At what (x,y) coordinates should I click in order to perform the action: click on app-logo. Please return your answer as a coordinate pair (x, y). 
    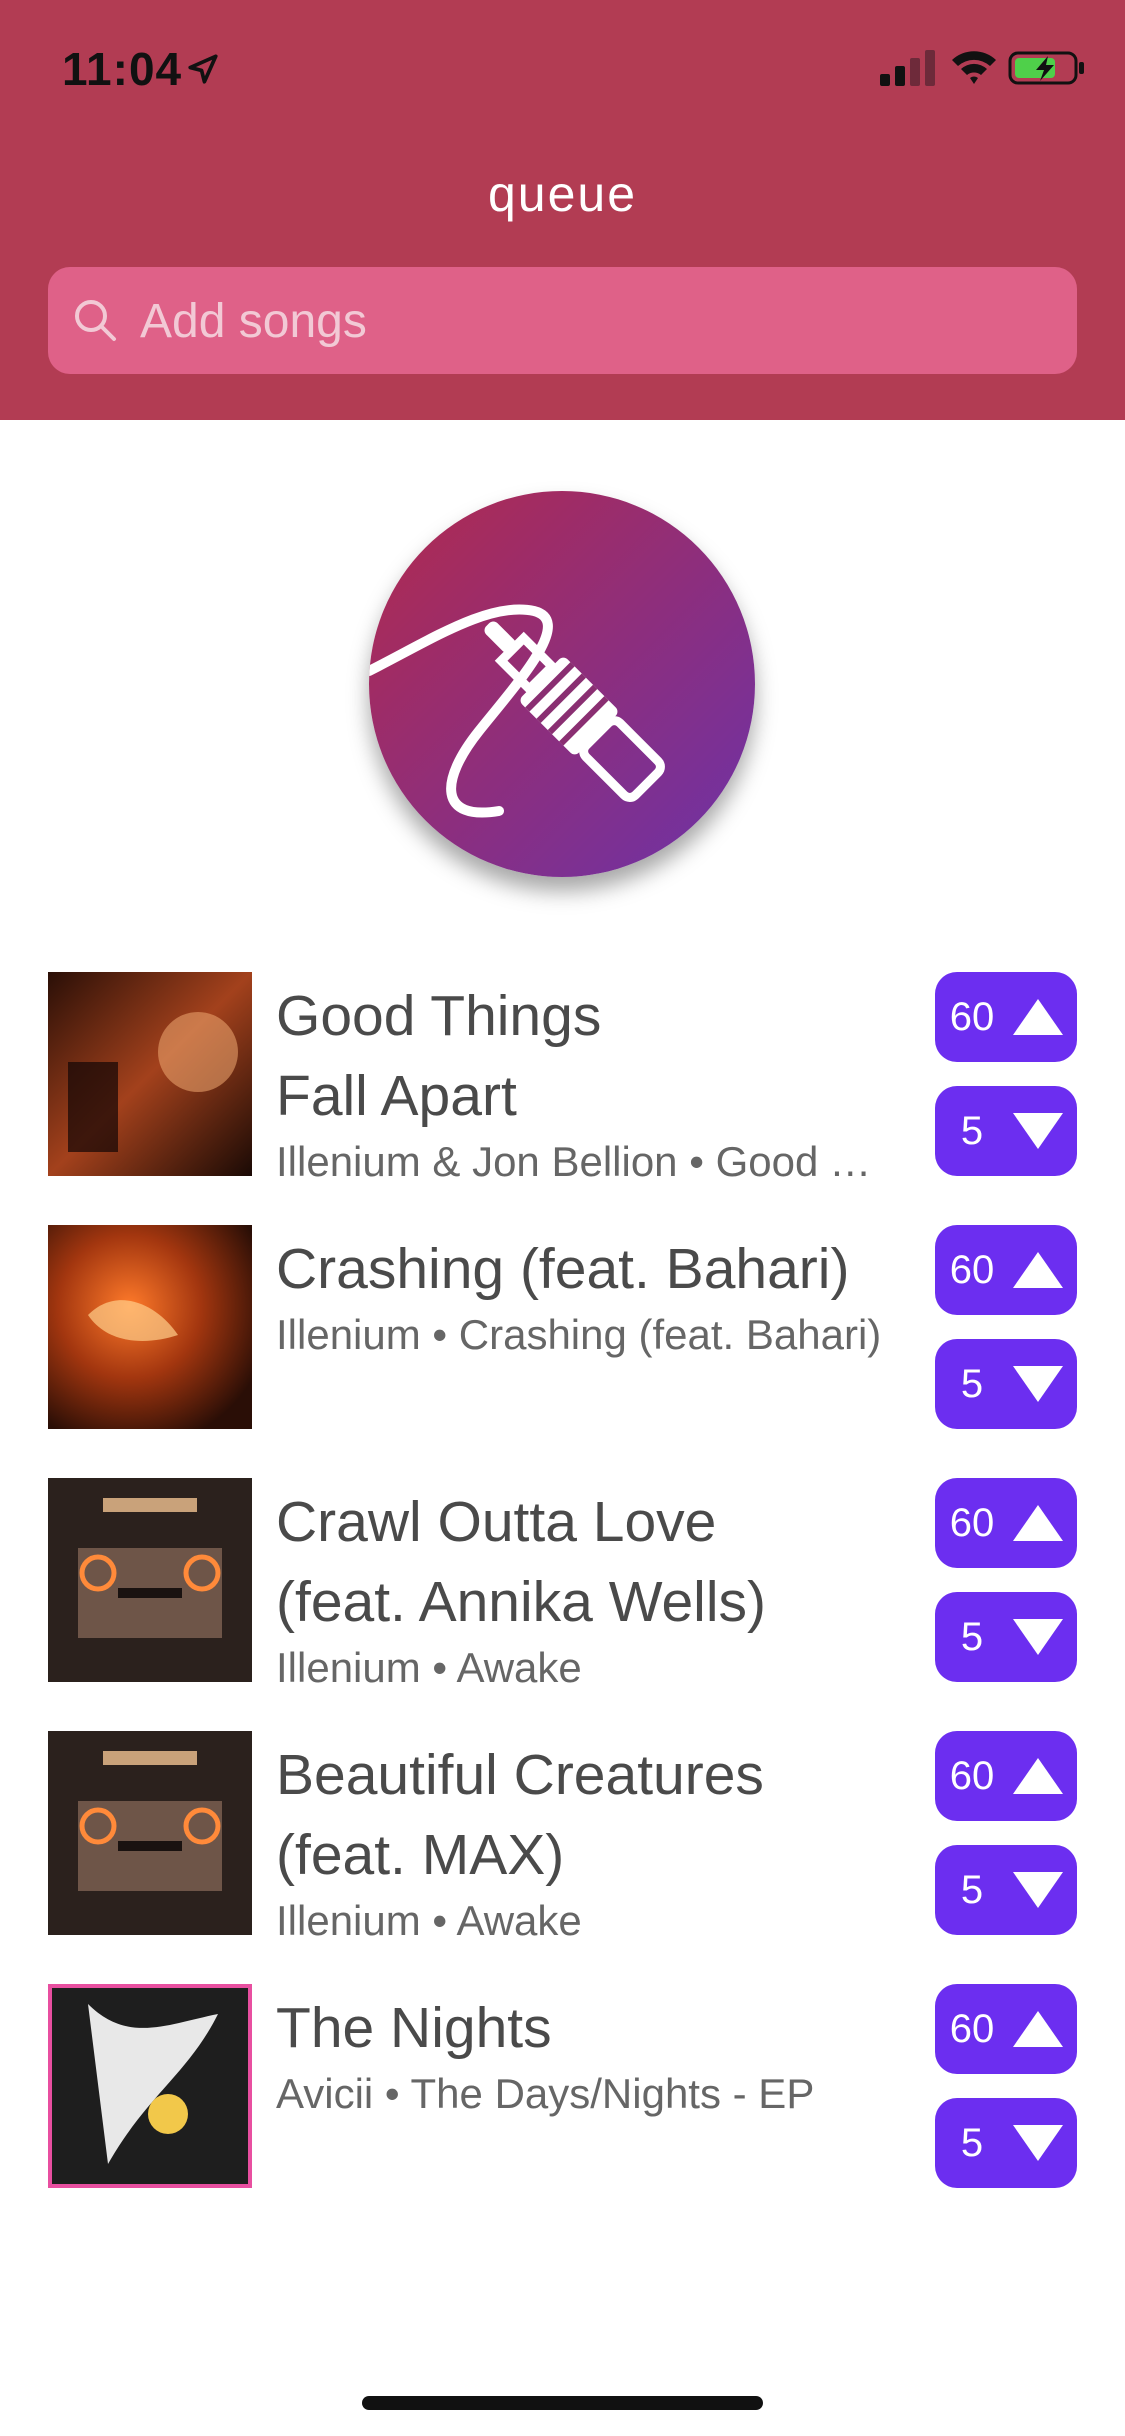
    Looking at the image, I should click on (562, 684).